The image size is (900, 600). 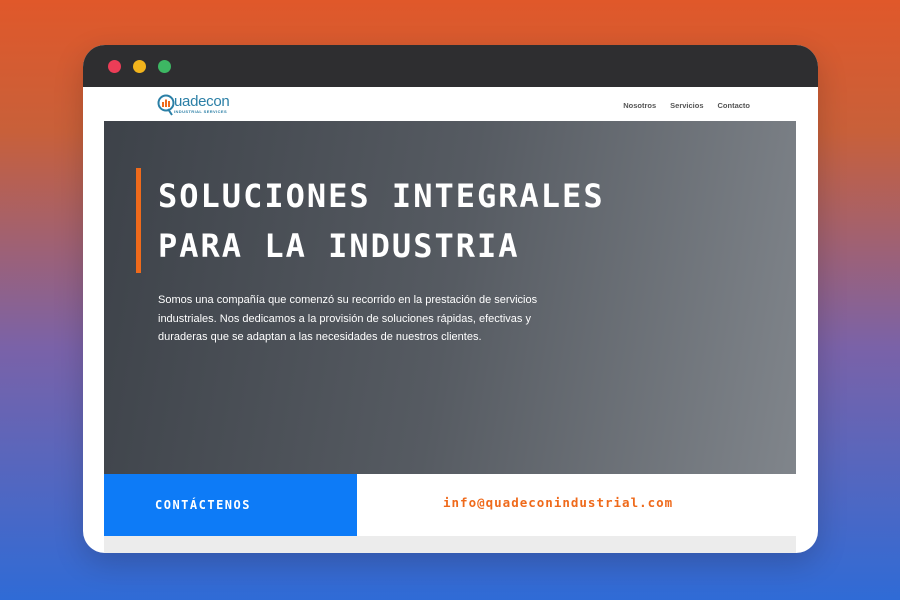 What do you see at coordinates (339, 246) in the screenshot?
I see `hero-title-line-2: para la industria` at bounding box center [339, 246].